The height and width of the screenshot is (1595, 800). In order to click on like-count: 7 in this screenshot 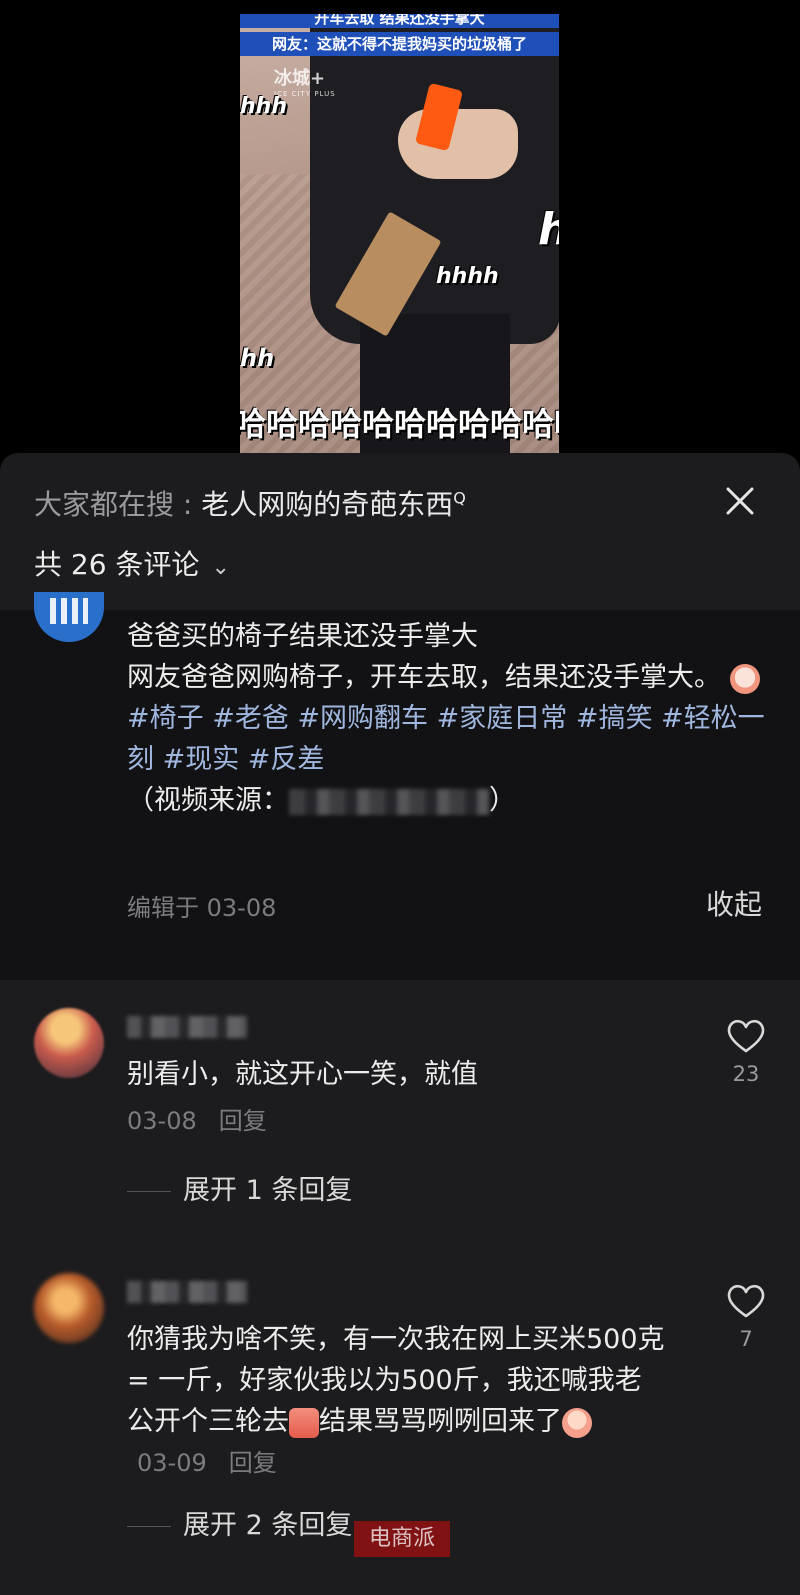, I will do `click(746, 1339)`.